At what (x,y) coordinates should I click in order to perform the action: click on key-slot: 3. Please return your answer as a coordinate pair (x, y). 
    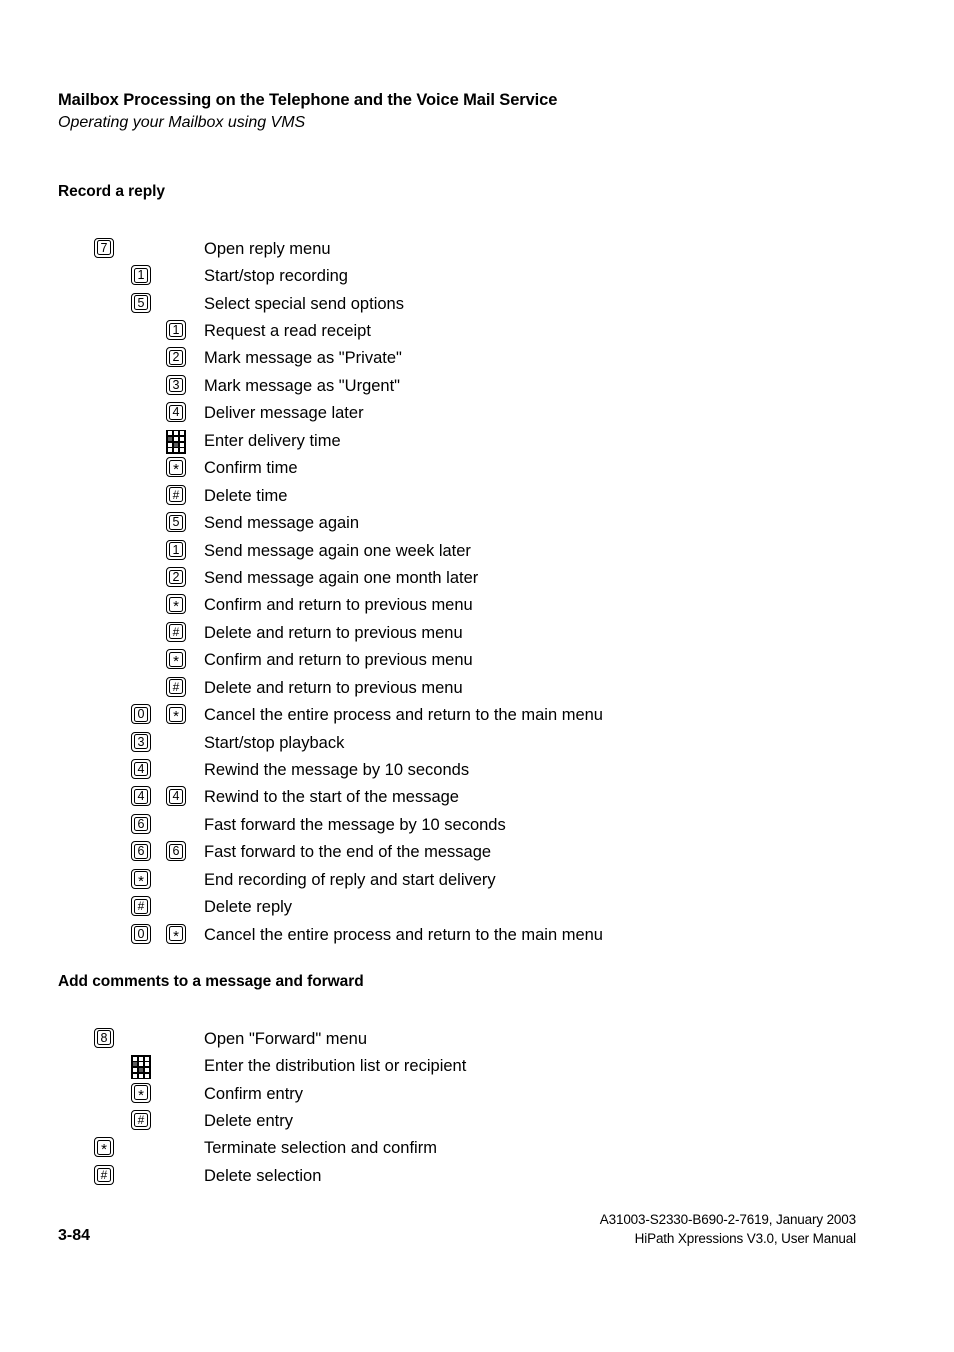
    Looking at the image, I should click on (177, 385).